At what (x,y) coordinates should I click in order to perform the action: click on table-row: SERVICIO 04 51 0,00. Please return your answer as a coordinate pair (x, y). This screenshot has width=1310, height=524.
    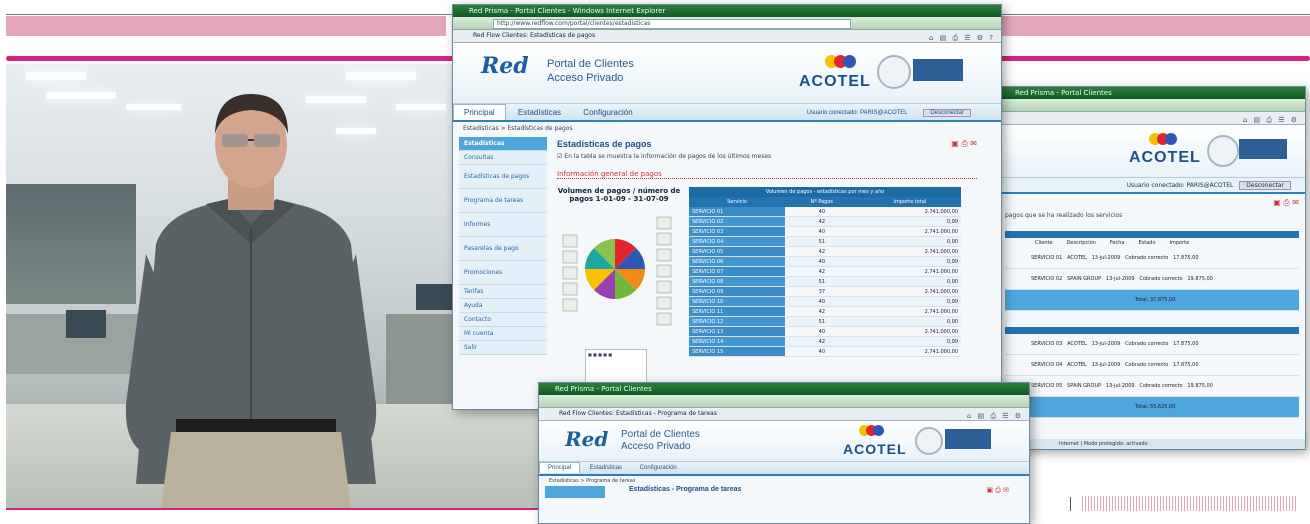
    Looking at the image, I should click on (825, 241).